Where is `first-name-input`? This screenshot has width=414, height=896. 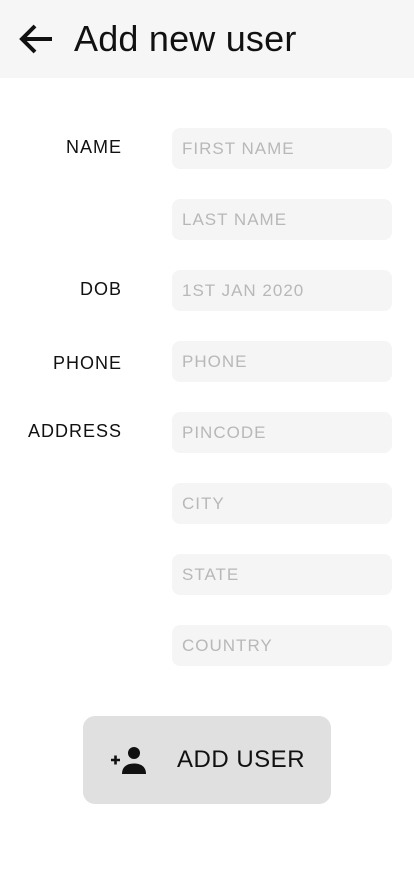 first-name-input is located at coordinates (282, 148).